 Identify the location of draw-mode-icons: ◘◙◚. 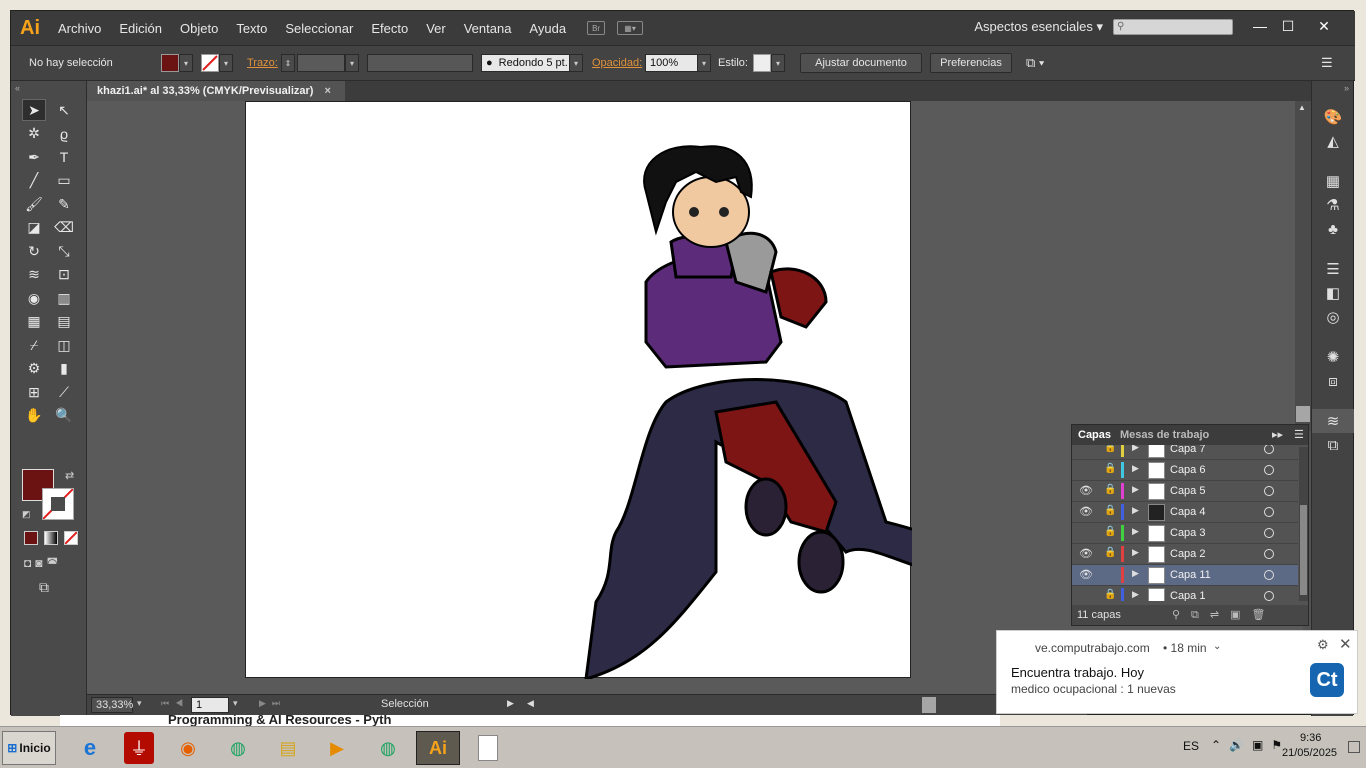
(43, 563).